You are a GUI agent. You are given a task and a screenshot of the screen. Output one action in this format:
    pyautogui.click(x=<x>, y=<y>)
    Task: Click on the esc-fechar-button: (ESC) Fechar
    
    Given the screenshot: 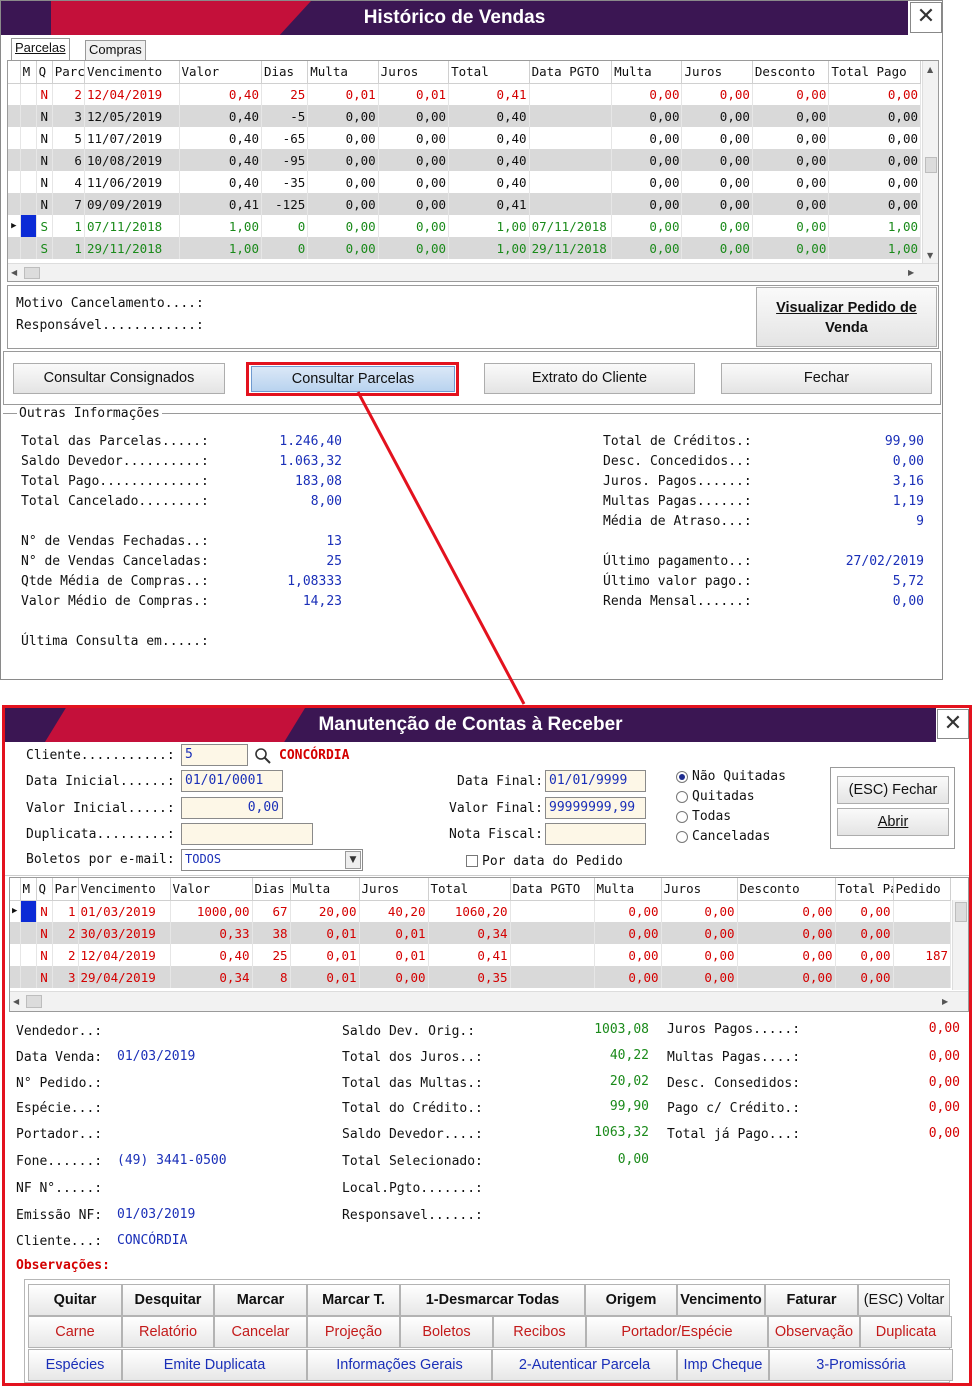 What is the action you would take?
    pyautogui.click(x=893, y=790)
    